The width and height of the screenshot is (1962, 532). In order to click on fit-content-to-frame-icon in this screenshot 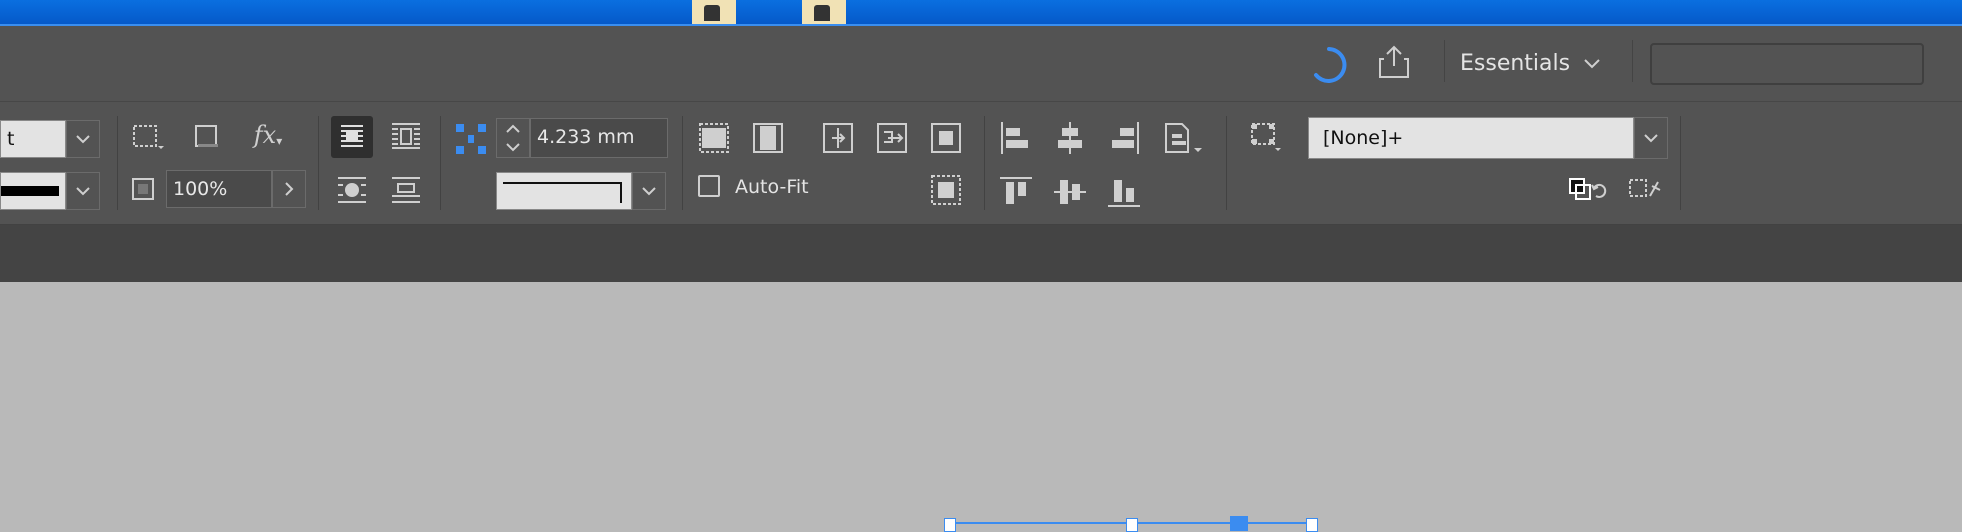, I will do `click(892, 138)`.